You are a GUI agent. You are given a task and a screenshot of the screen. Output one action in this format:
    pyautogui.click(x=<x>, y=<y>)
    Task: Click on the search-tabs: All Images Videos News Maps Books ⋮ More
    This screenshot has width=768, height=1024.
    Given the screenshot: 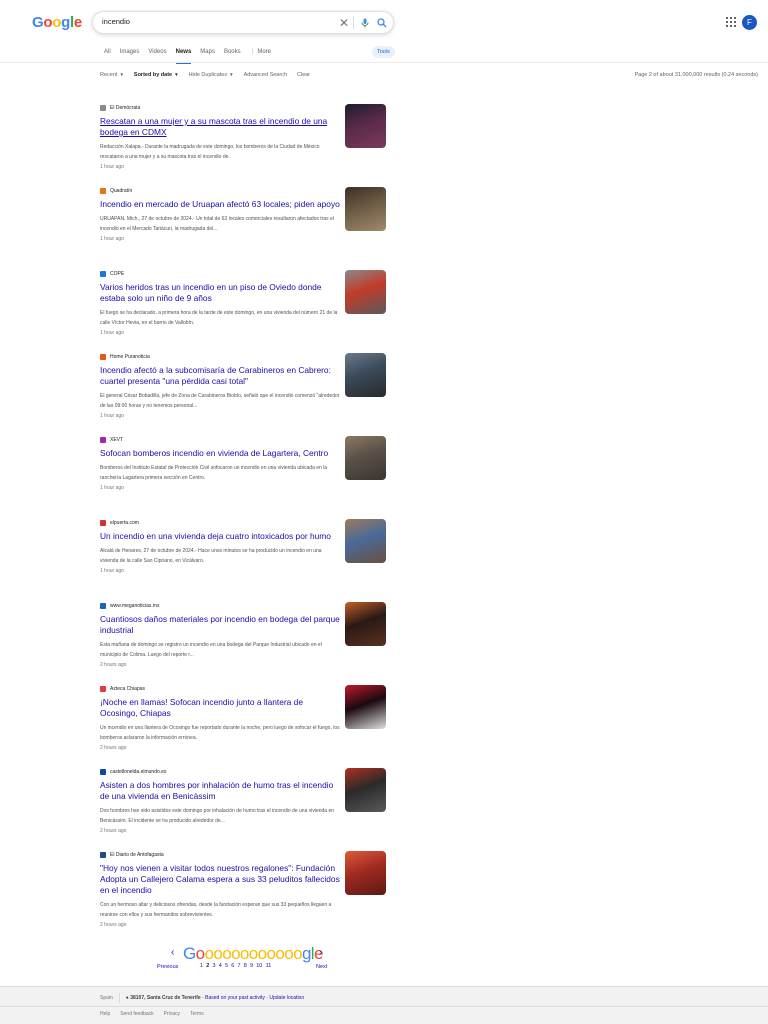 What is the action you would take?
    pyautogui.click(x=192, y=54)
    